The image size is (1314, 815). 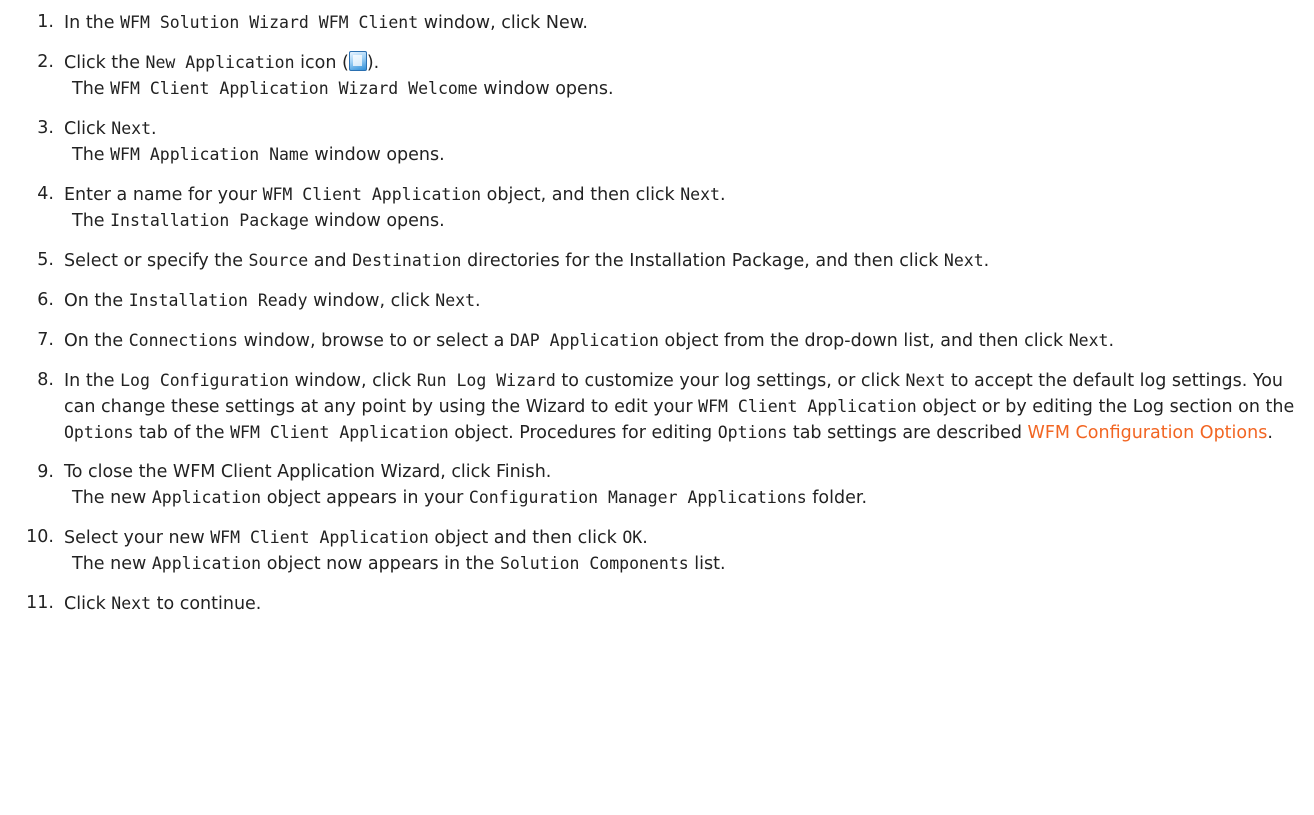 I want to click on step-result: The WFM Application Name window opens., so click(x=687, y=155).